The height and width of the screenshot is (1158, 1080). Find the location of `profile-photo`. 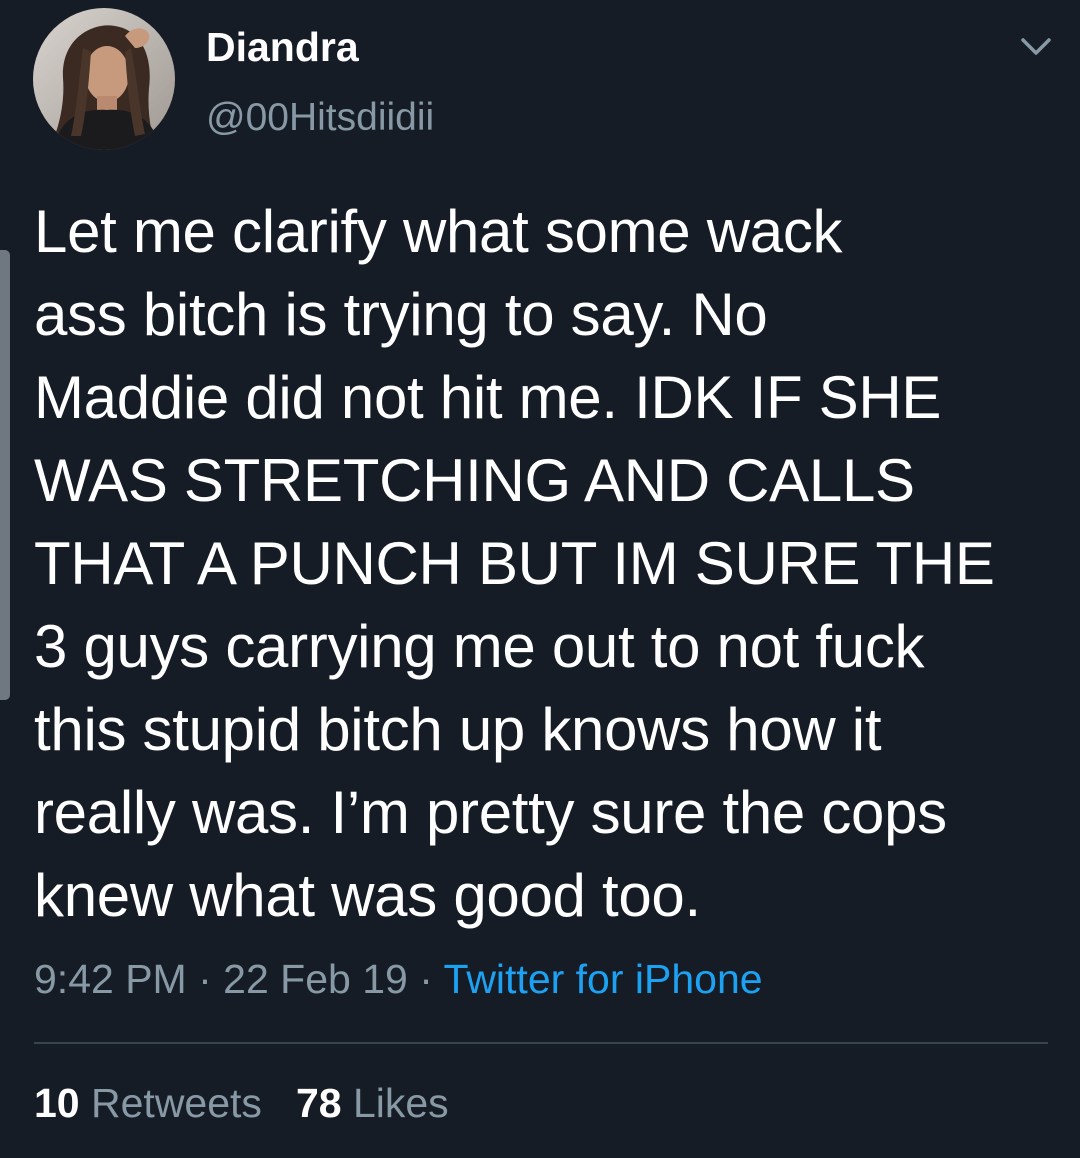

profile-photo is located at coordinates (104, 79).